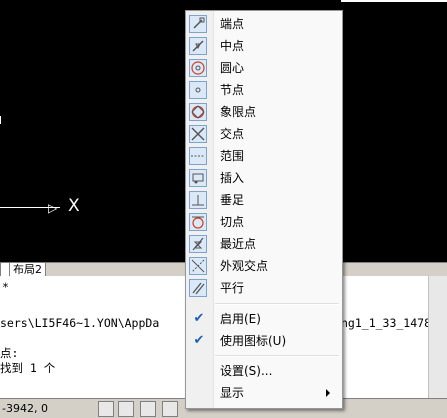 The image size is (447, 418). Describe the element at coordinates (232, 178) in the screenshot. I see `menu-item-label: 插入` at that location.